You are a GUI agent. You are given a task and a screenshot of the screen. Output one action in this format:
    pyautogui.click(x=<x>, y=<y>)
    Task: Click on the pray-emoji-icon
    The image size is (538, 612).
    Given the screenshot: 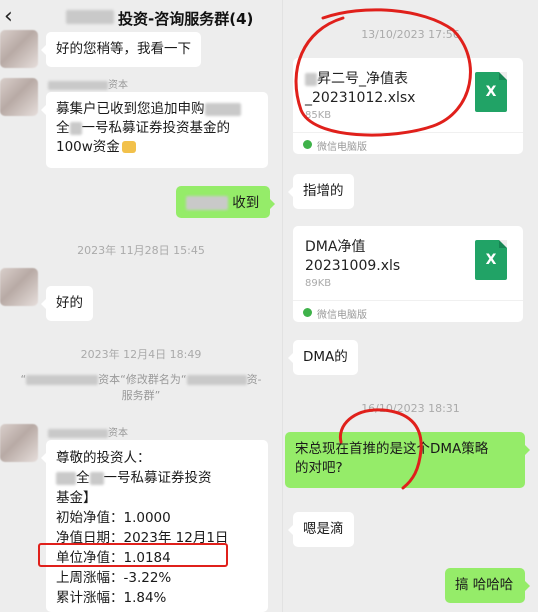 What is the action you would take?
    pyautogui.click(x=128, y=147)
    